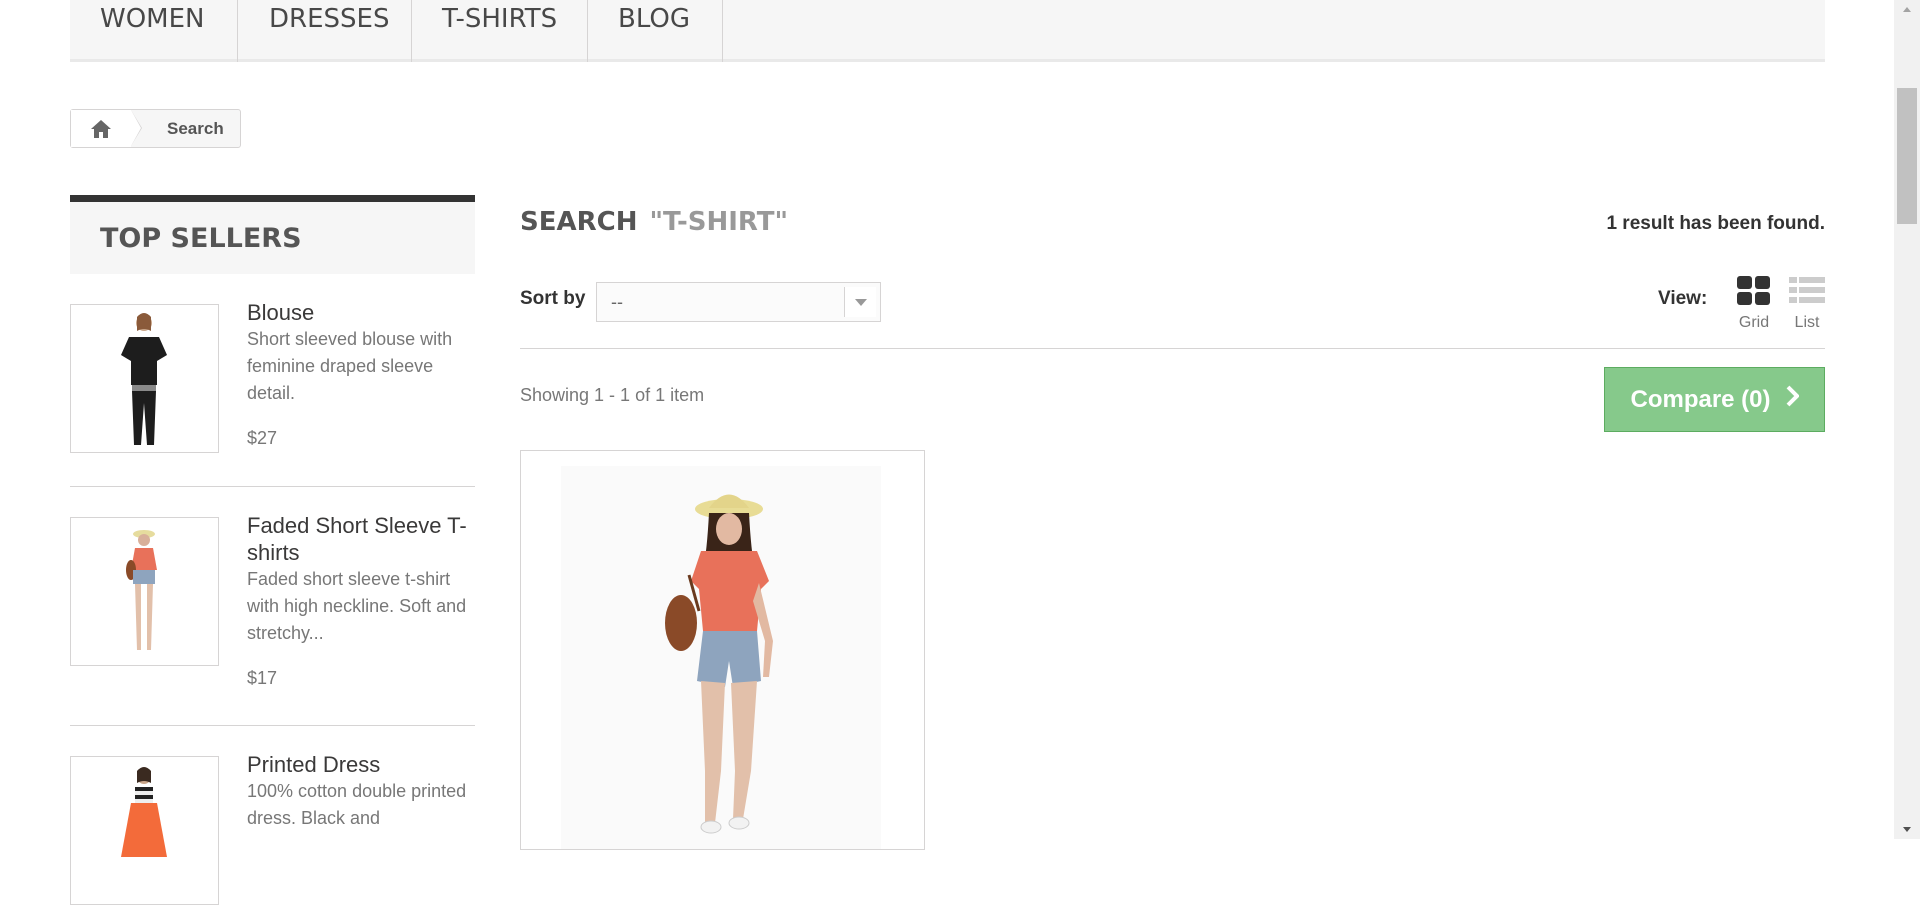 The height and width of the screenshot is (909, 1920). Describe the element at coordinates (262, 438) in the screenshot. I see `product-price: $27` at that location.